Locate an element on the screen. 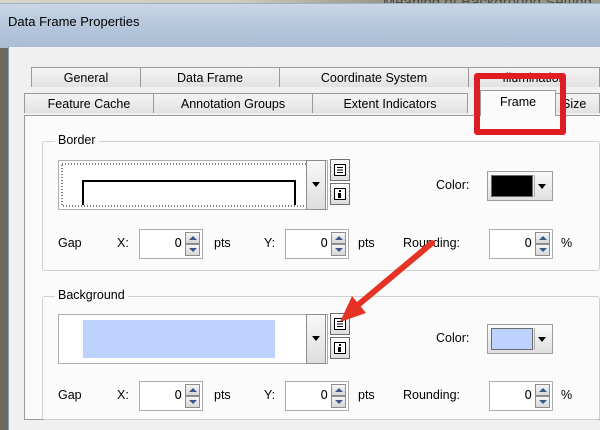 This screenshot has height=430, width=600. border-rounding-label: Rounding: is located at coordinates (431, 243).